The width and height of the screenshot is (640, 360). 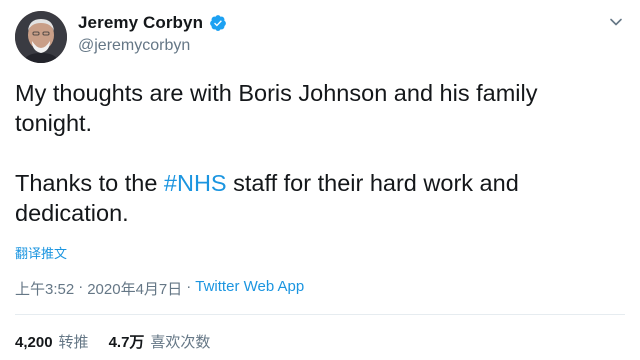 I want to click on avatar, so click(x=41, y=37).